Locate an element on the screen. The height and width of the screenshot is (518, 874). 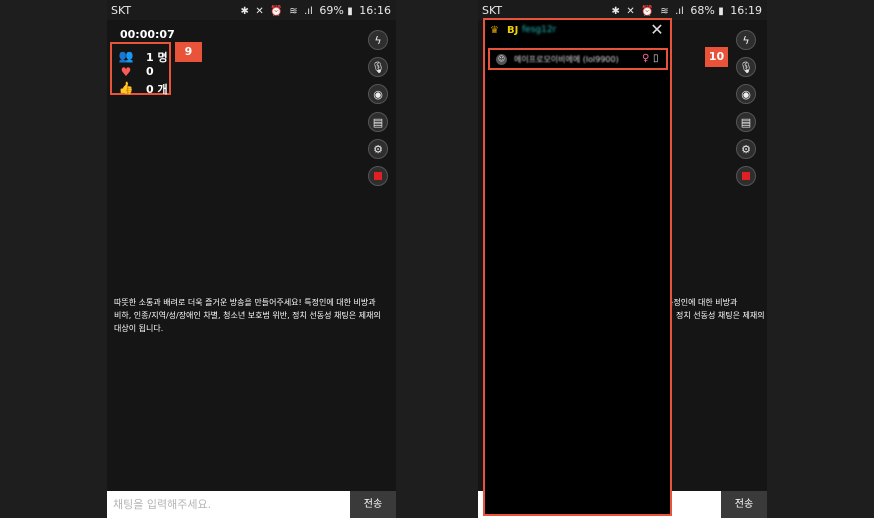
battery-level: 69% is located at coordinates (331, 10).